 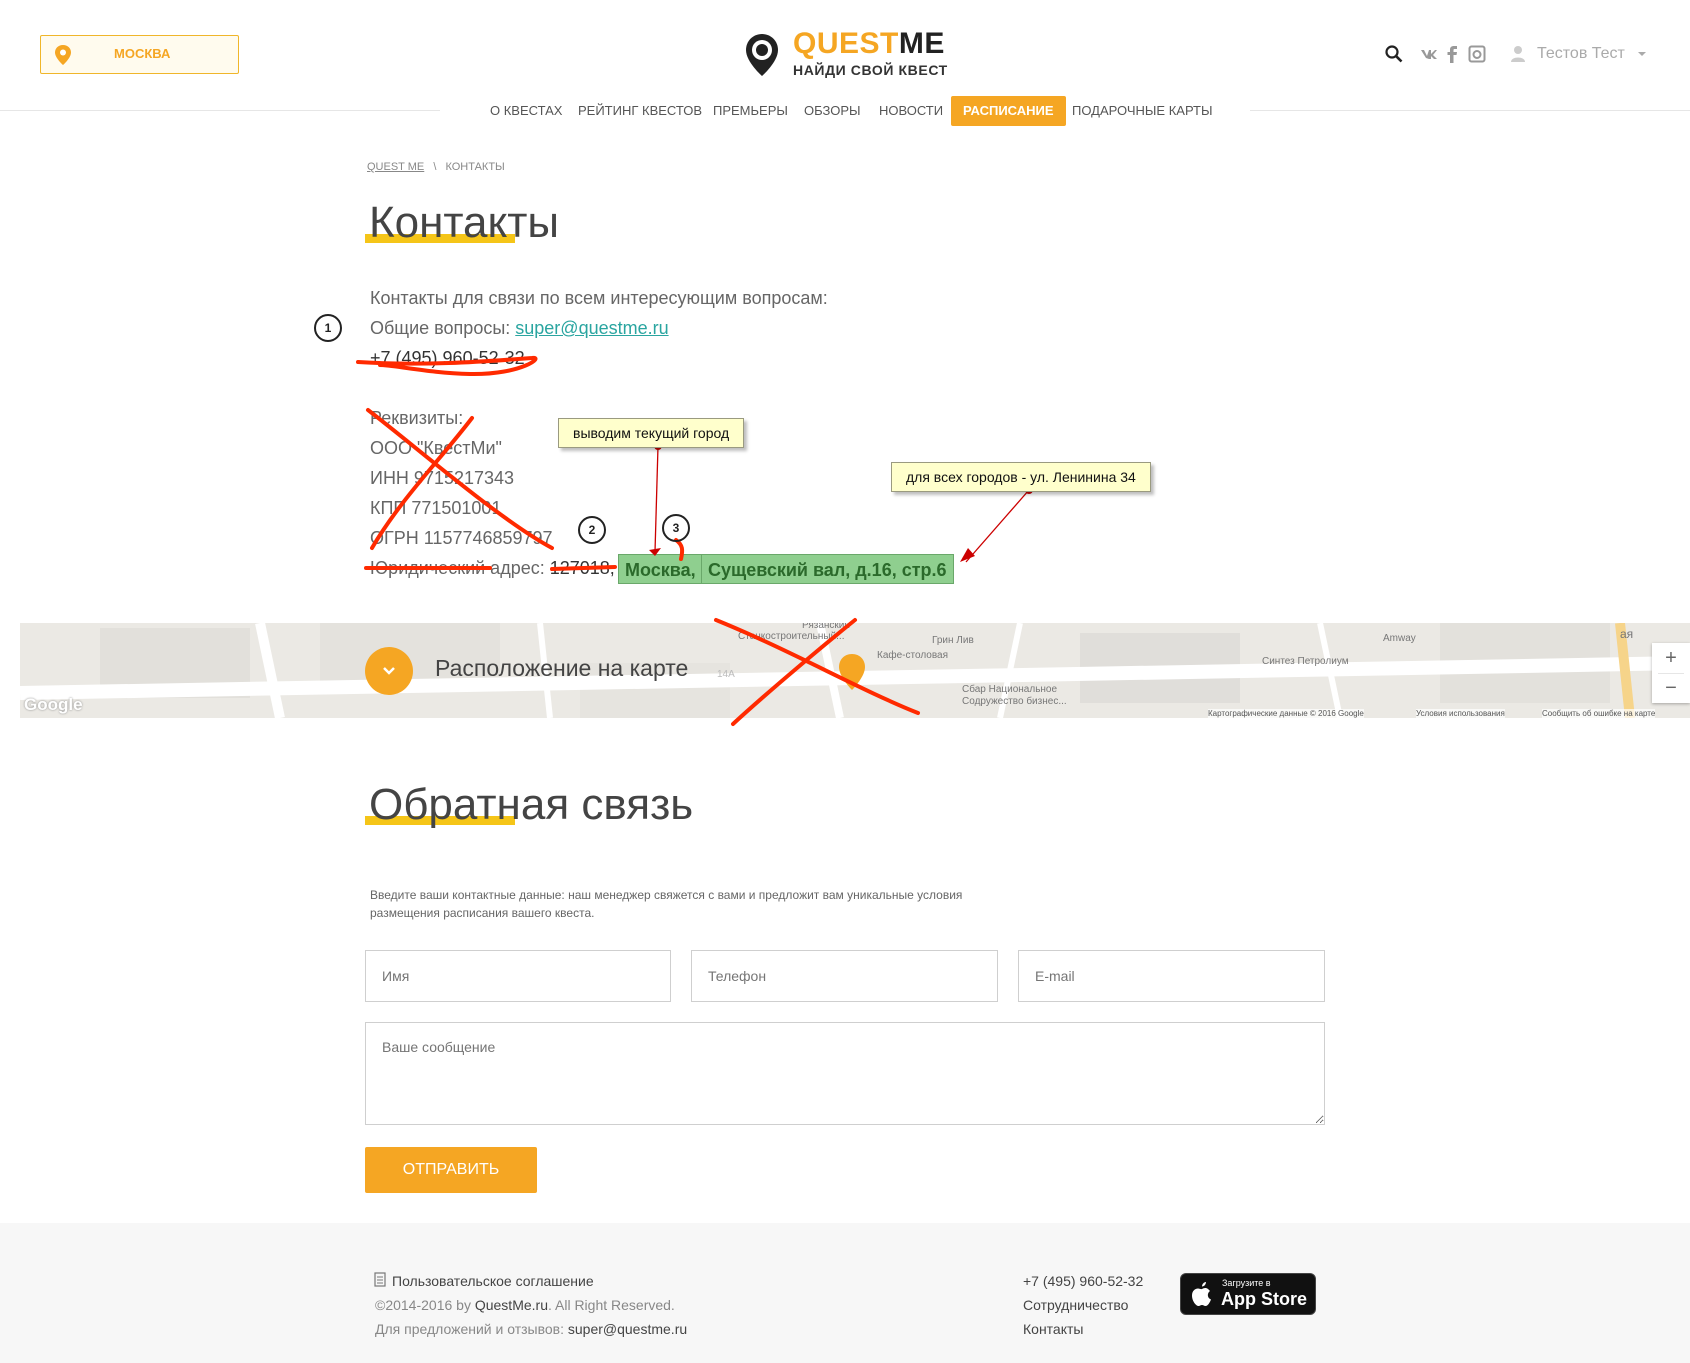 I want to click on map-toggle-button, so click(x=389, y=671).